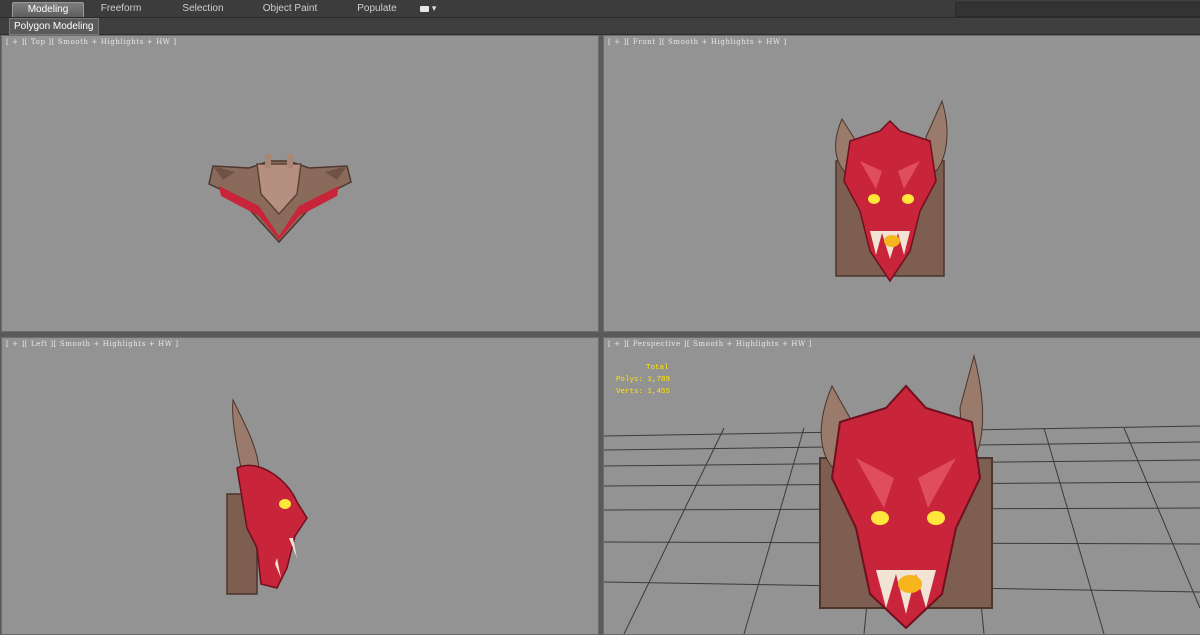 The width and height of the screenshot is (1200, 635). What do you see at coordinates (657, 368) in the screenshot?
I see `stats-header: Total` at bounding box center [657, 368].